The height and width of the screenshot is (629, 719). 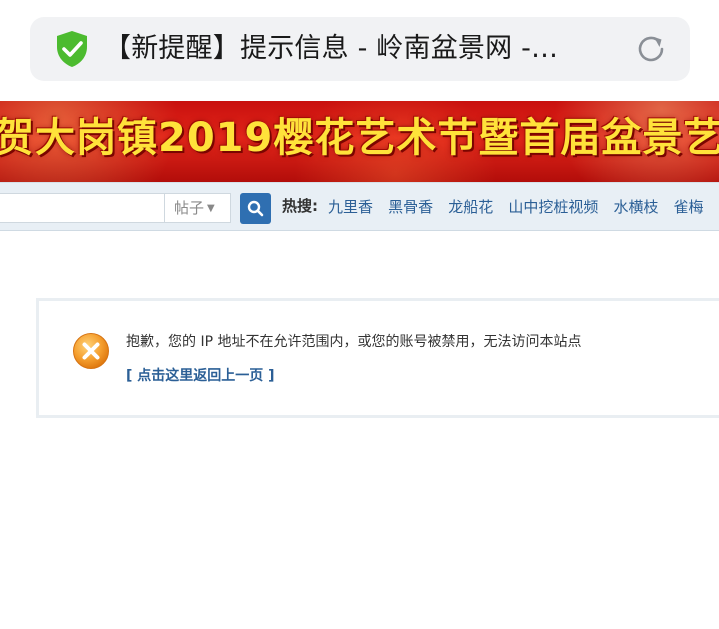 I want to click on go-back-link: [ 点击这里返回上一页 ], so click(x=200, y=375).